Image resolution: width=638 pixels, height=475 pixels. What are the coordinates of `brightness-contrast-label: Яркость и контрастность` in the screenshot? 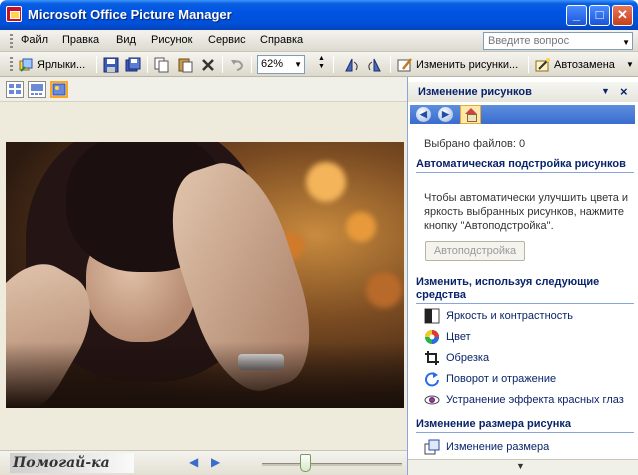 It's located at (510, 316).